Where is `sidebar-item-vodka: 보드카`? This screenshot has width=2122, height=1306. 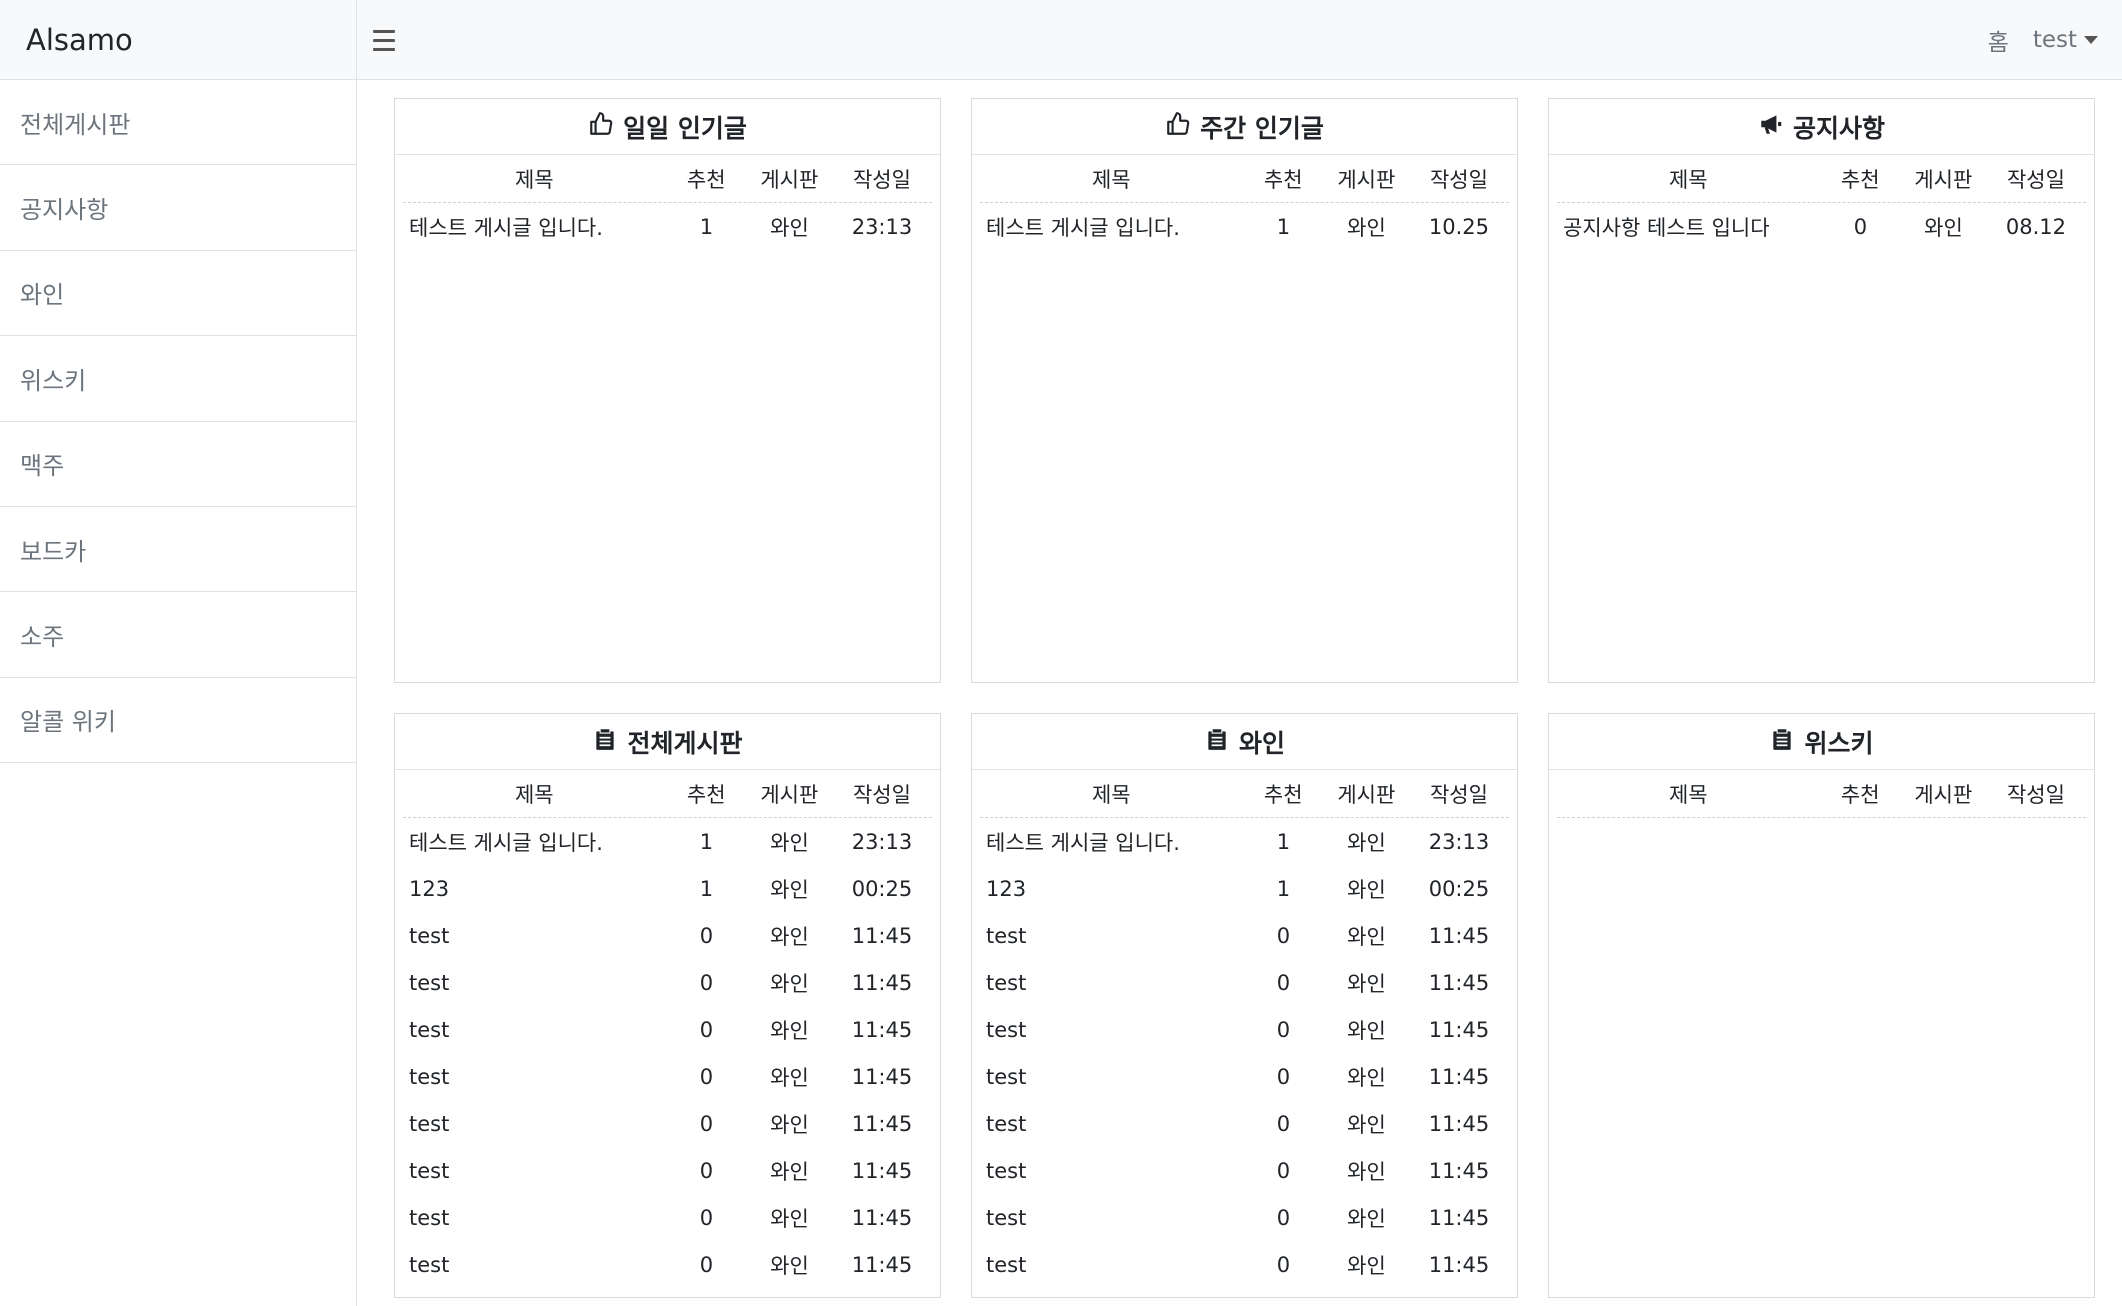 sidebar-item-vodka: 보드카 is located at coordinates (178, 550).